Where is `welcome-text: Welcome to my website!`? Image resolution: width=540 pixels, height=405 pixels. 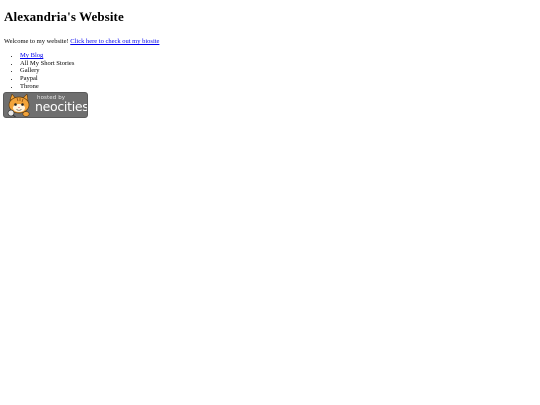 welcome-text: Welcome to my website! is located at coordinates (36, 41).